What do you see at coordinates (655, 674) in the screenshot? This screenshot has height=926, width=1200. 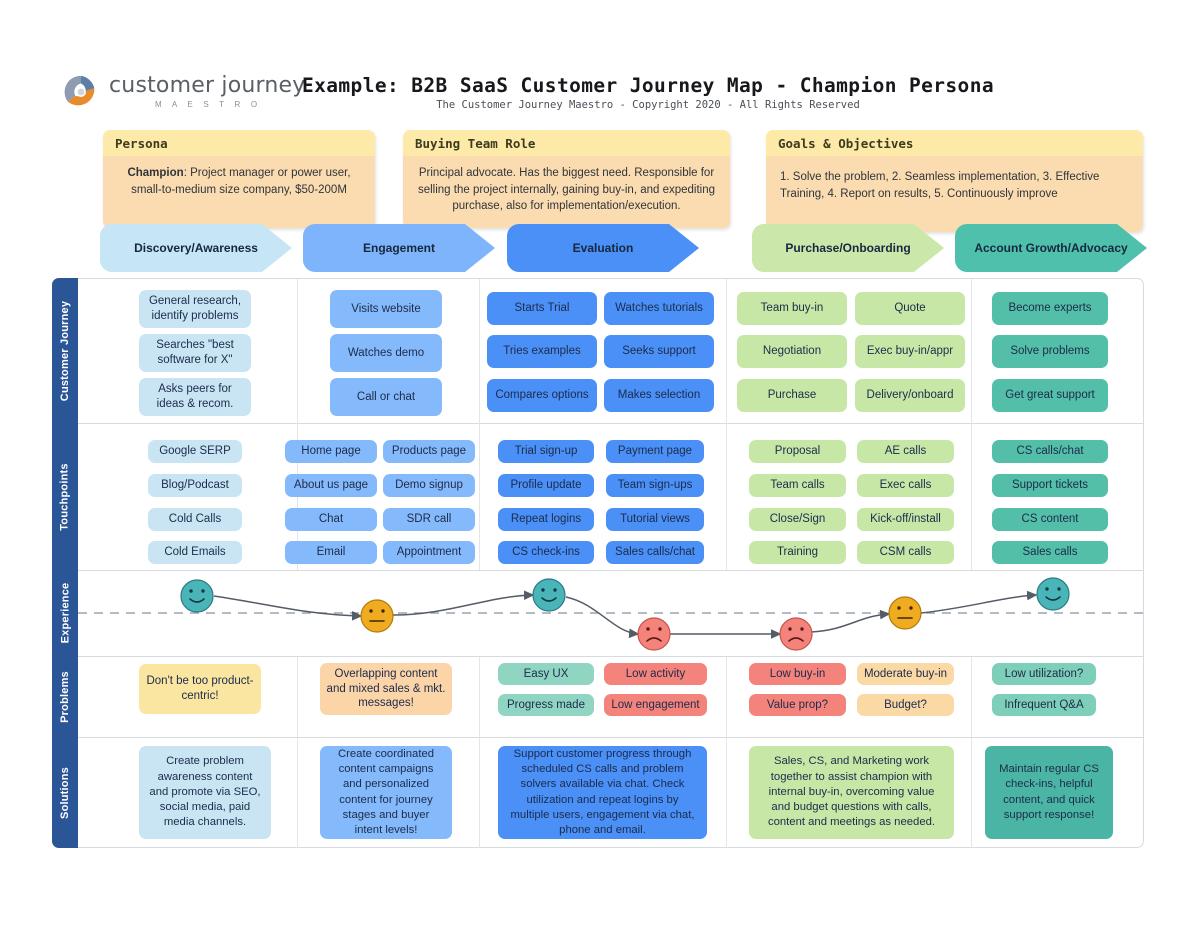 I see `problem-card: Low activity` at bounding box center [655, 674].